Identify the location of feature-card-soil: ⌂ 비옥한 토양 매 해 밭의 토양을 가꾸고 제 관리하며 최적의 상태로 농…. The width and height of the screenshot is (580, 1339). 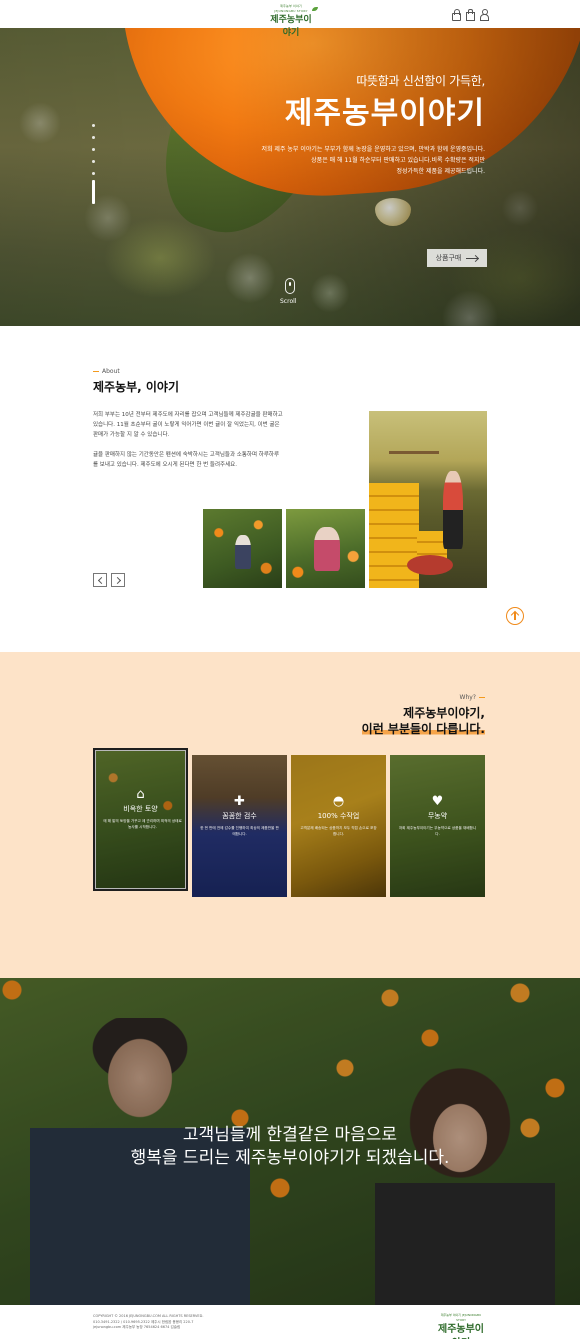
(140, 819).